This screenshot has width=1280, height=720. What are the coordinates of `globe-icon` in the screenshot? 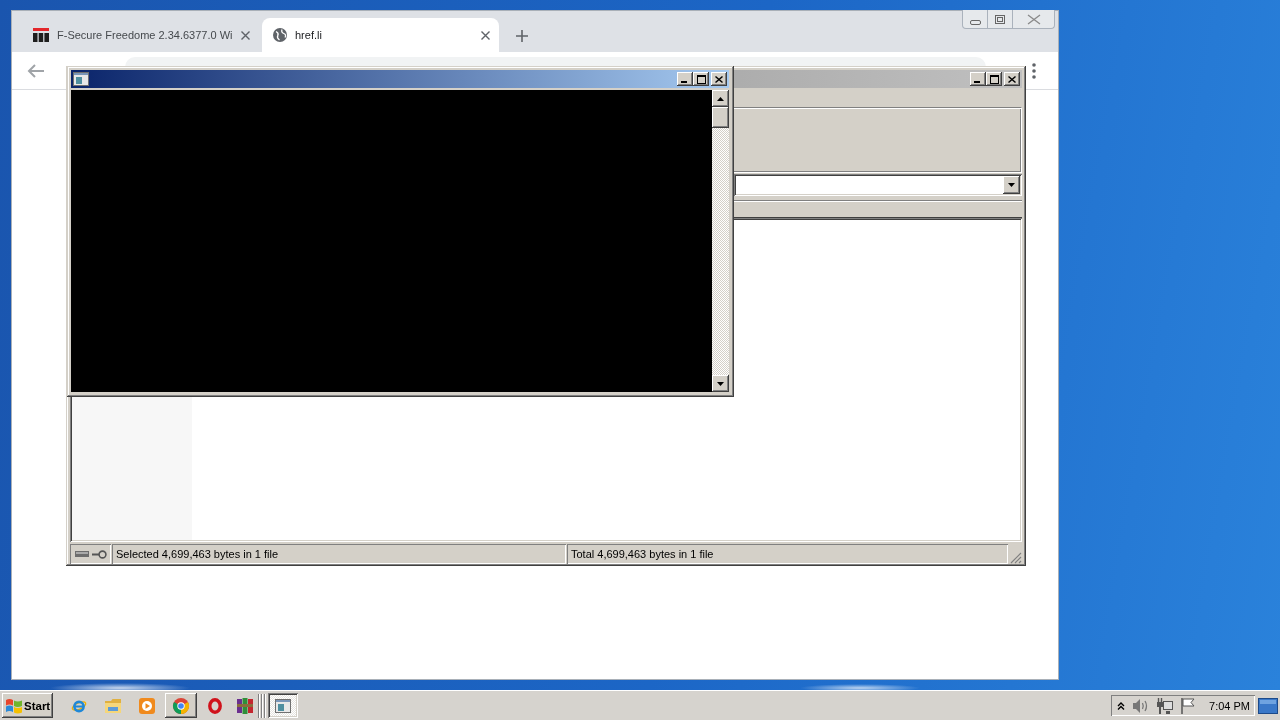 It's located at (280, 35).